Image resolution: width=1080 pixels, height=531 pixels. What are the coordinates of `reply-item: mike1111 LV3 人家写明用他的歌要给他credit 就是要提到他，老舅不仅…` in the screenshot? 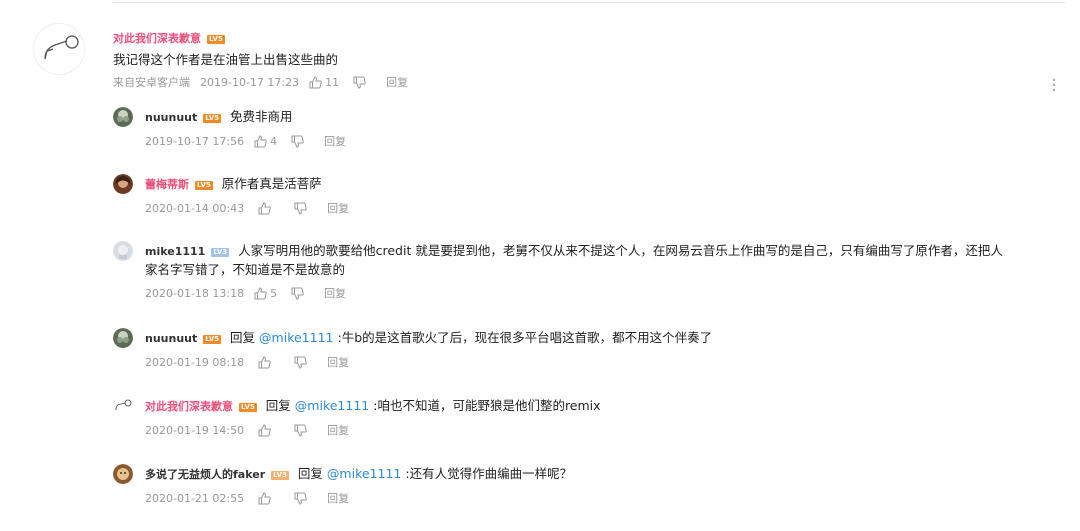 It's located at (588, 271).